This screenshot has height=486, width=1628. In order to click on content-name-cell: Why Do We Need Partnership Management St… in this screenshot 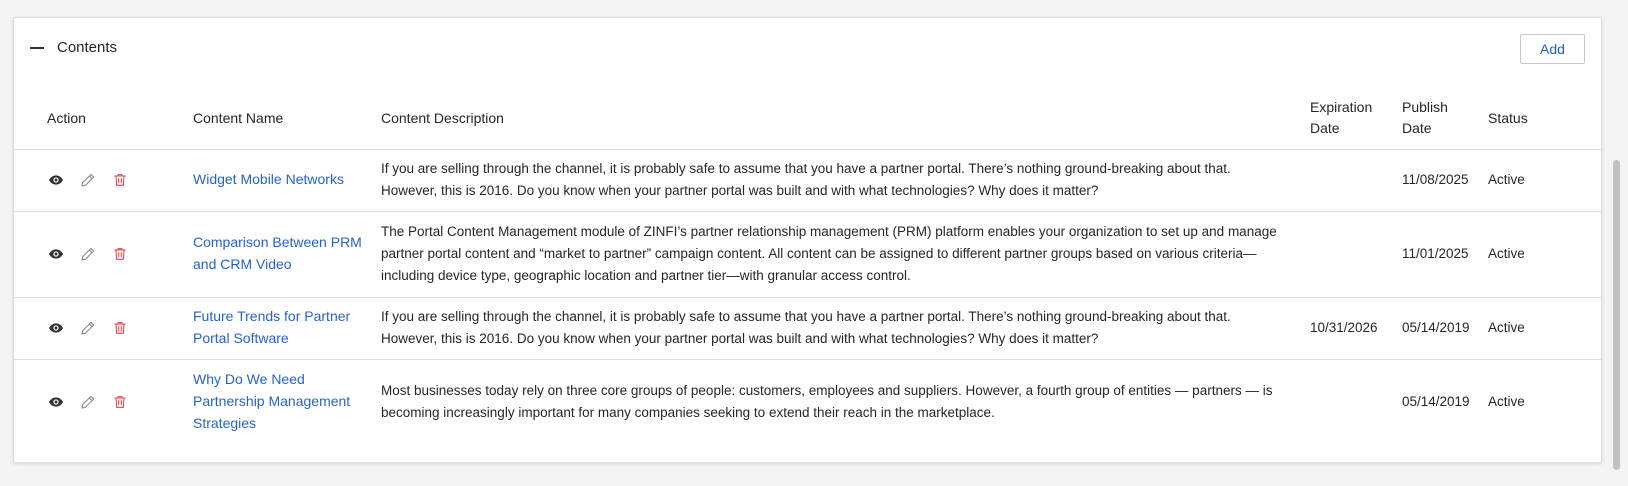, I will do `click(287, 401)`.